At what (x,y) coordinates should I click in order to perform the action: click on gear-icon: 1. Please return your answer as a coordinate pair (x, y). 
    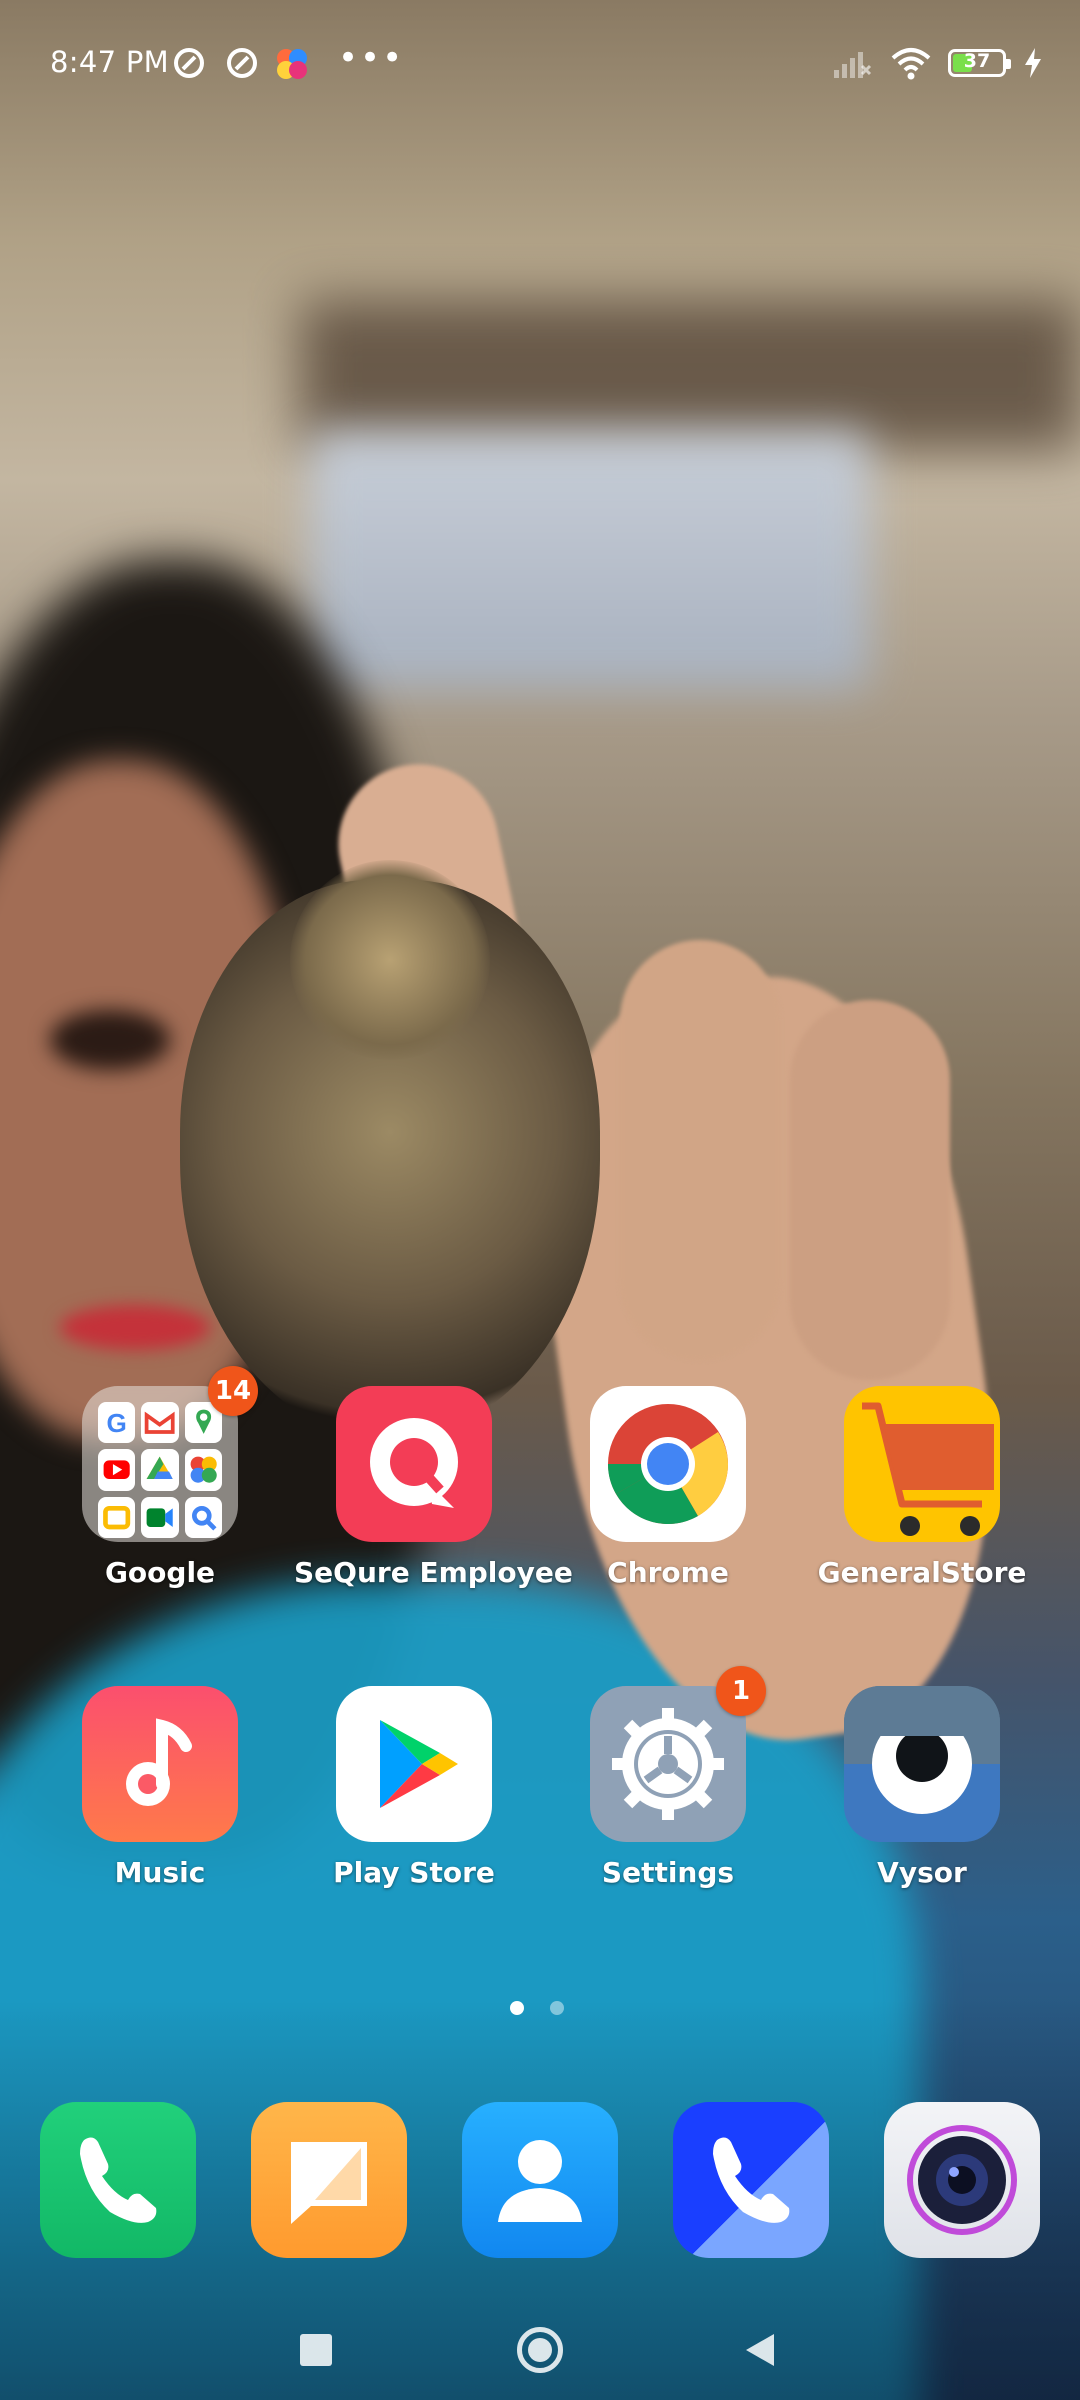
    Looking at the image, I should click on (678, 1754).